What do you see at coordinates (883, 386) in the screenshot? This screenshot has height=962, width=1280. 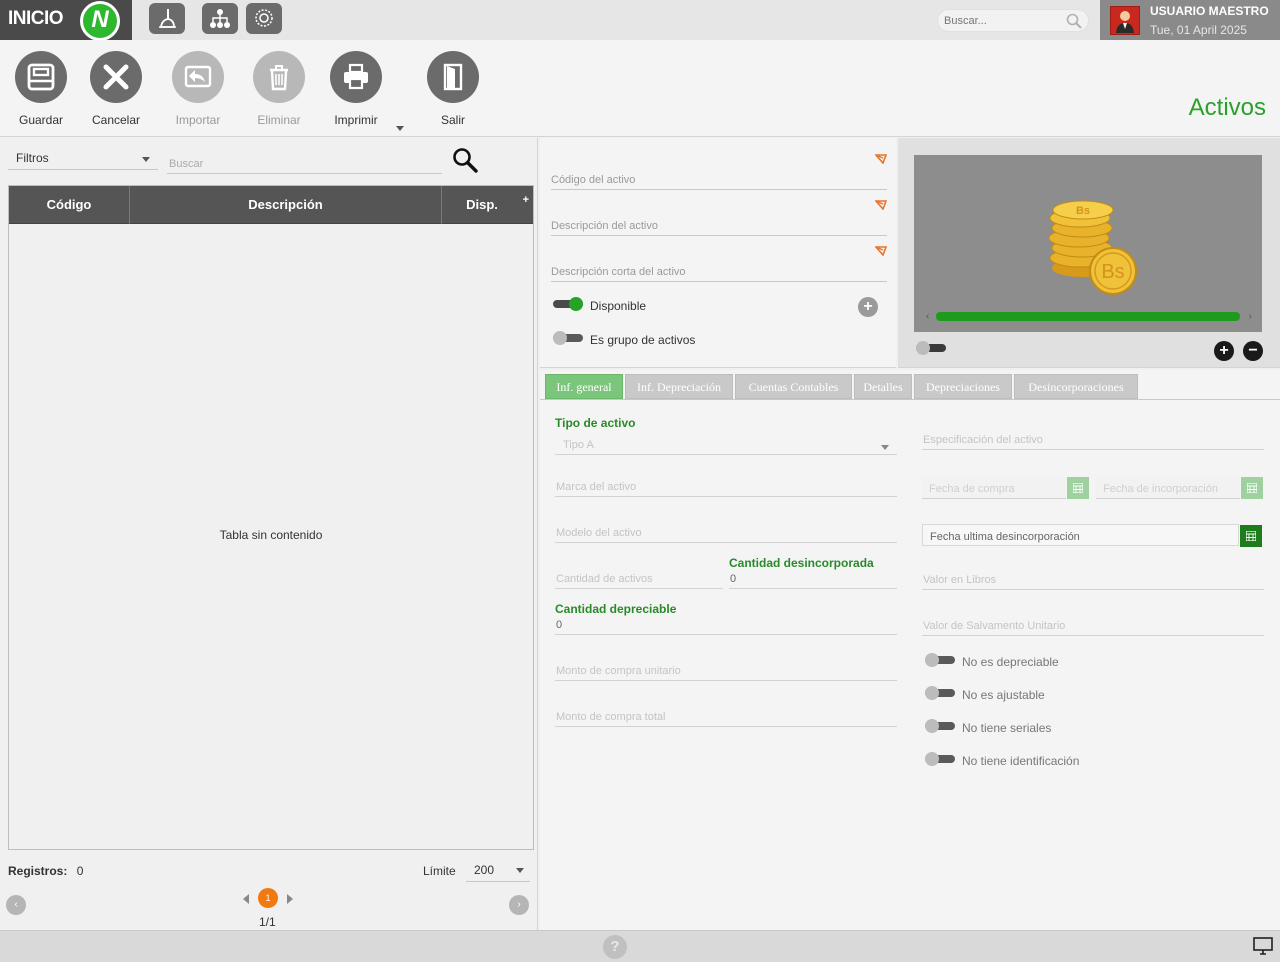 I see `tab-detalles: Detalles` at bounding box center [883, 386].